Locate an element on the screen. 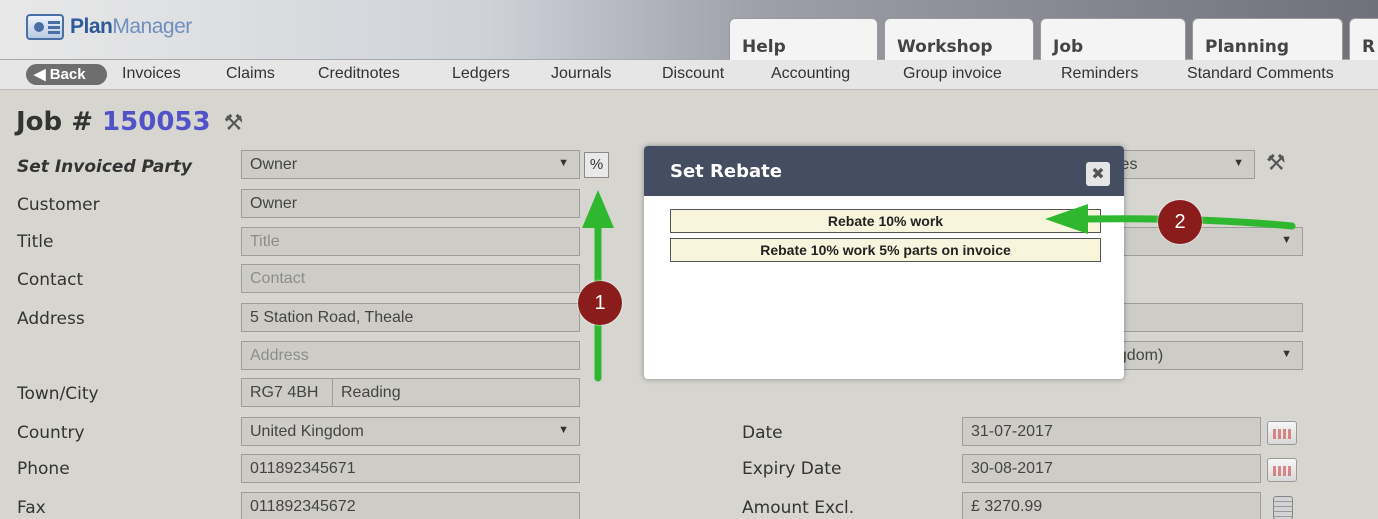  tab-reports-truncated: R is located at coordinates (1363, 39).